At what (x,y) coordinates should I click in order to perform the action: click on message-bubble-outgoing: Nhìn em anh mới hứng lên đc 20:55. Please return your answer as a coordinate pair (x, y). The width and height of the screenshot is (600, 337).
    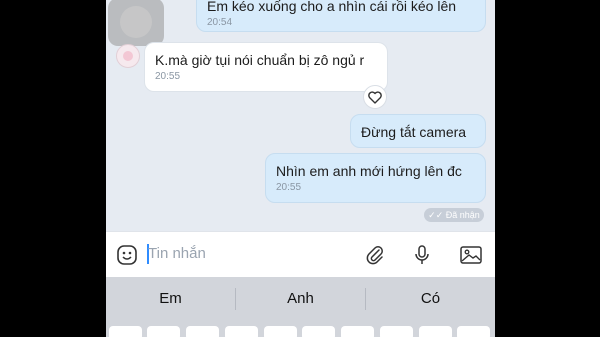
    Looking at the image, I should click on (375, 178).